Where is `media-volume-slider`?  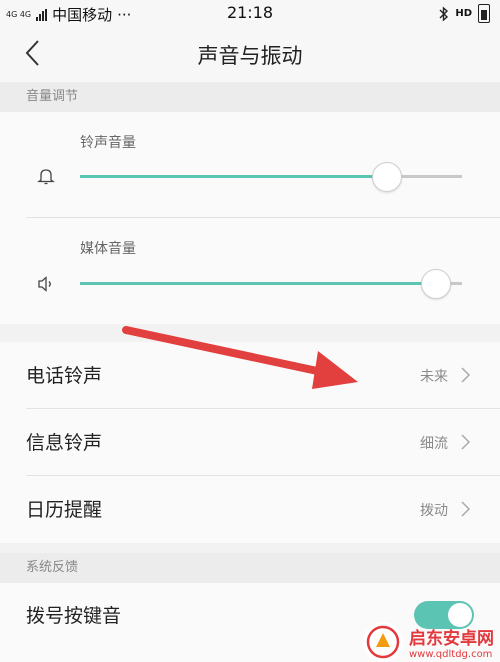
media-volume-slider is located at coordinates (271, 284).